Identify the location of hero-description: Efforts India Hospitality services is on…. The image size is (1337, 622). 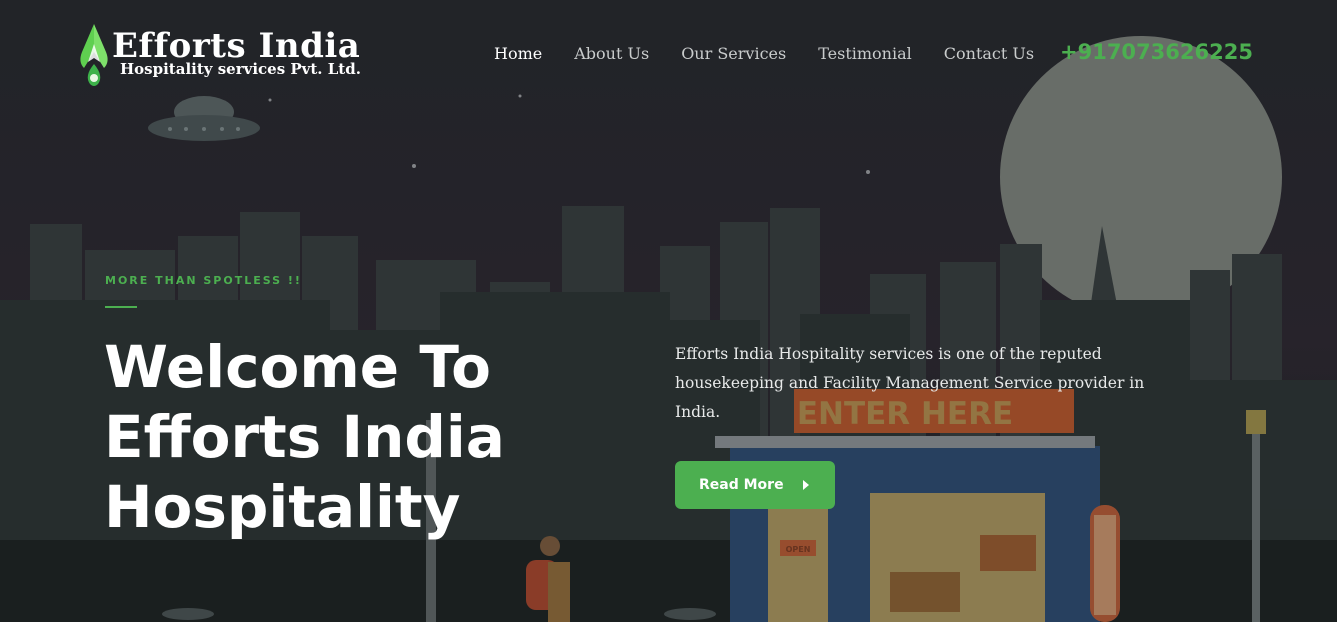
(910, 383).